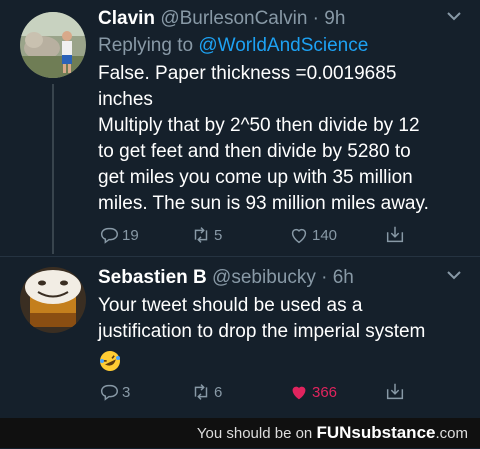 The width and height of the screenshot is (480, 449). What do you see at coordinates (230, 305) in the screenshot?
I see `tweet-text-line: Your tweet should be used as a` at bounding box center [230, 305].